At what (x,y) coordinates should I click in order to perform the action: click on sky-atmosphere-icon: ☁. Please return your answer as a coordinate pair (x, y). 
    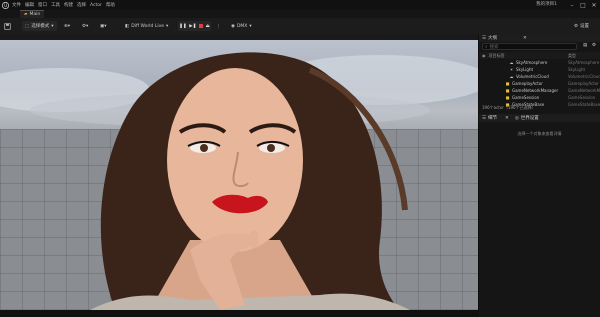
    Looking at the image, I should click on (511, 62).